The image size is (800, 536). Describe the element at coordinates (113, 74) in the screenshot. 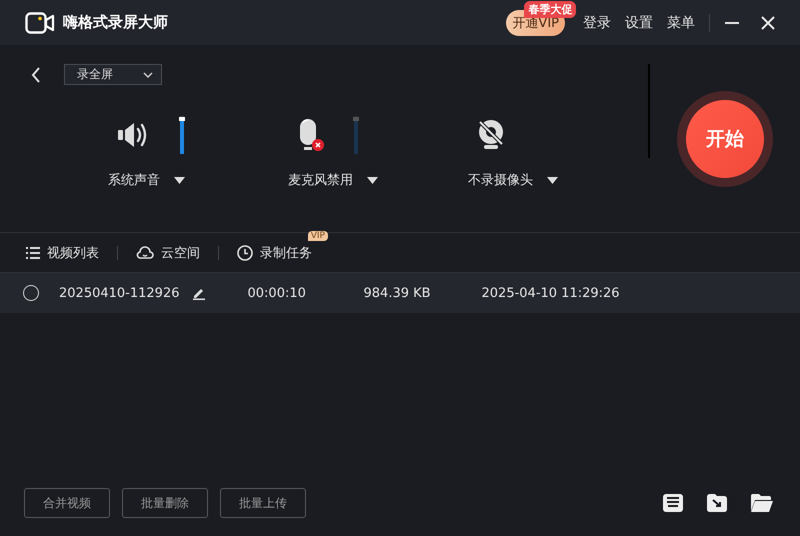

I see `mode-select: 录全屏` at that location.